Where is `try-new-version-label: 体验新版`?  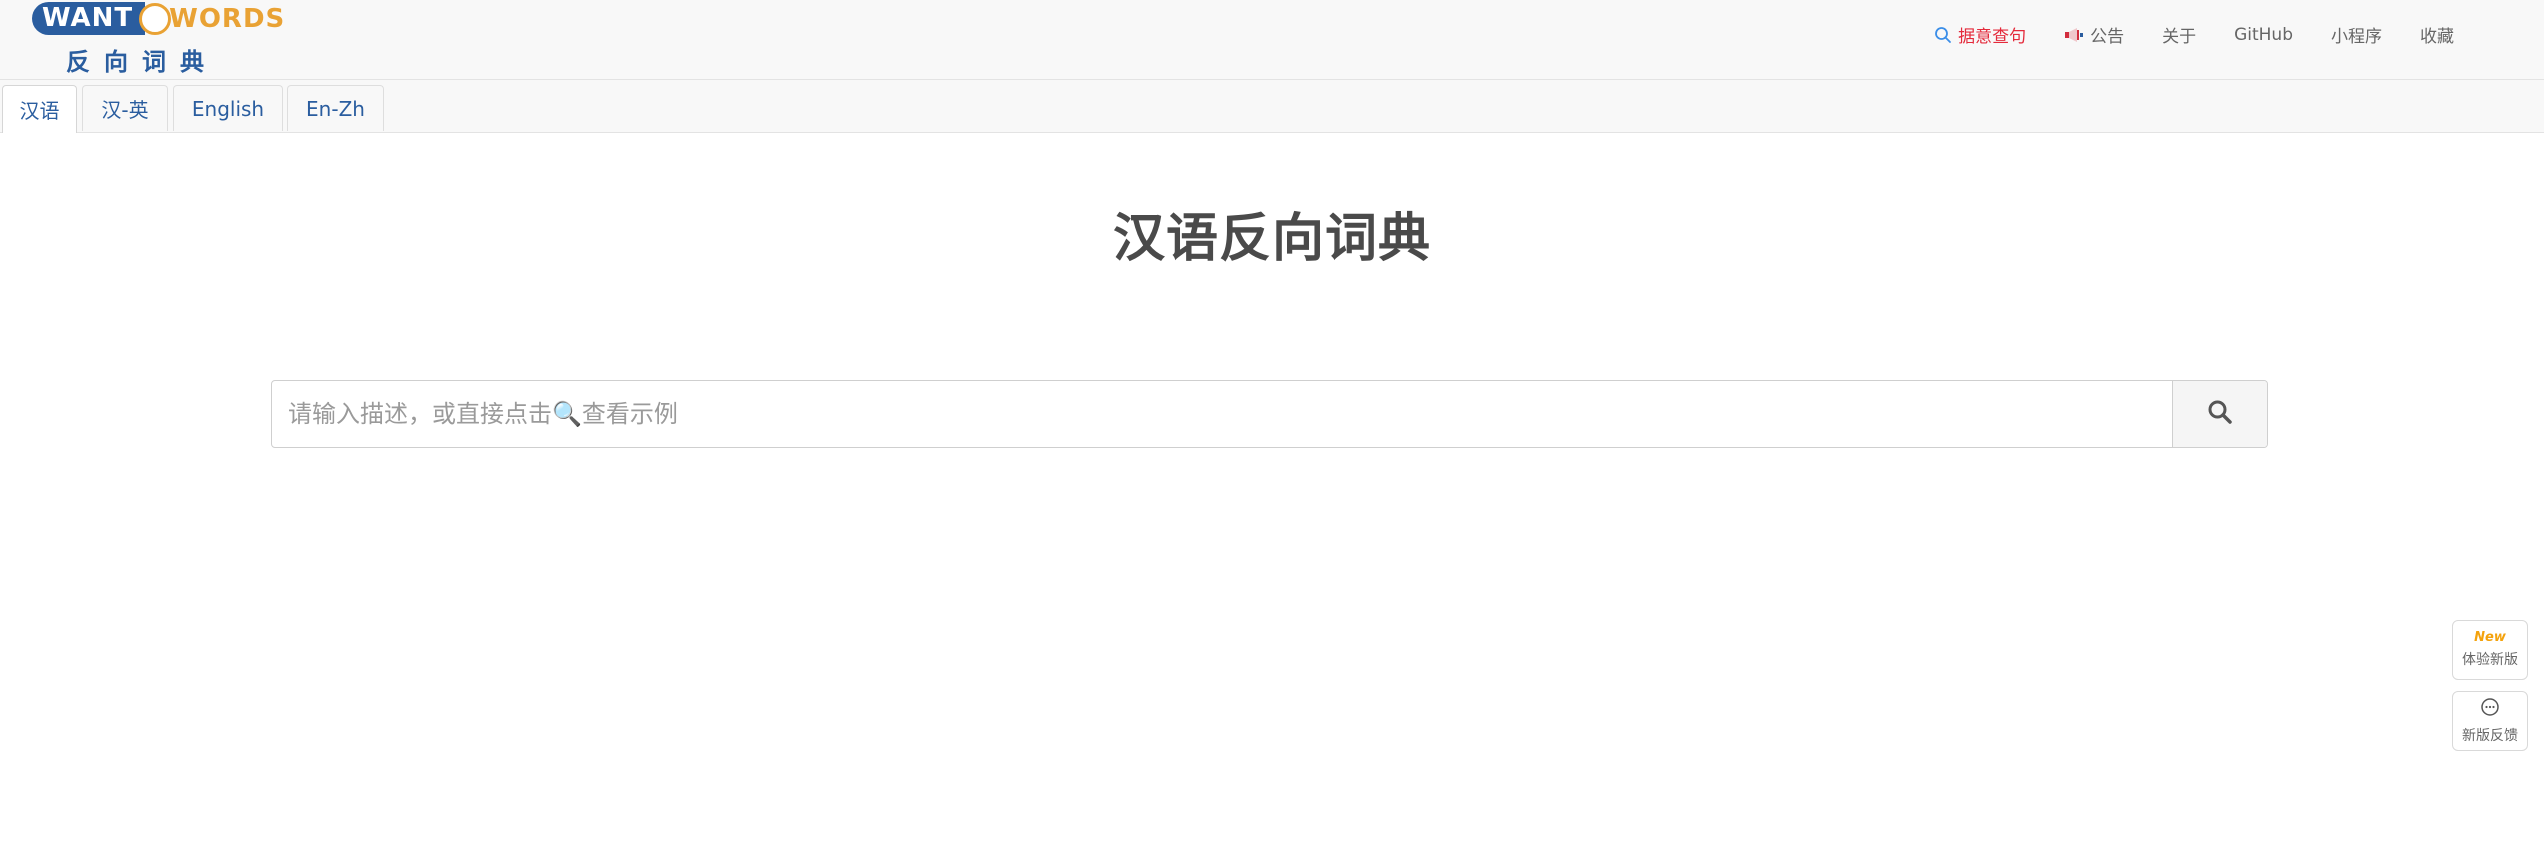
try-new-version-label: 体验新版 is located at coordinates (2490, 660).